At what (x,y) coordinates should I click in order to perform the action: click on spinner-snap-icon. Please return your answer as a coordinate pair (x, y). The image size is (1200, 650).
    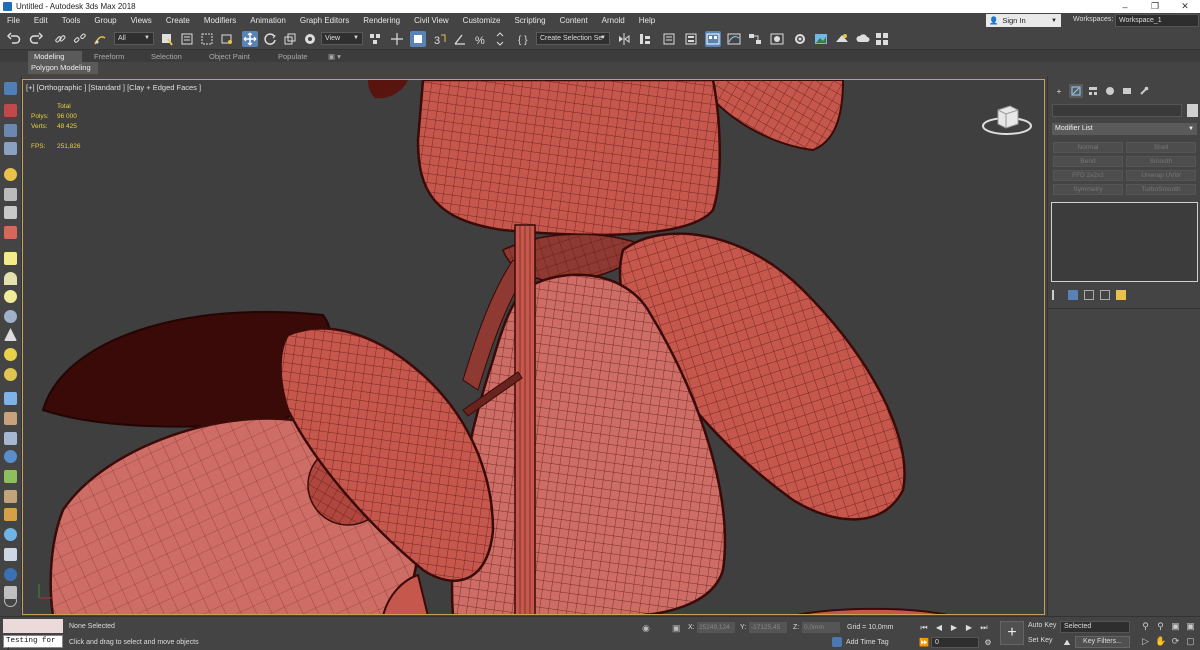
    Looking at the image, I should click on (500, 39).